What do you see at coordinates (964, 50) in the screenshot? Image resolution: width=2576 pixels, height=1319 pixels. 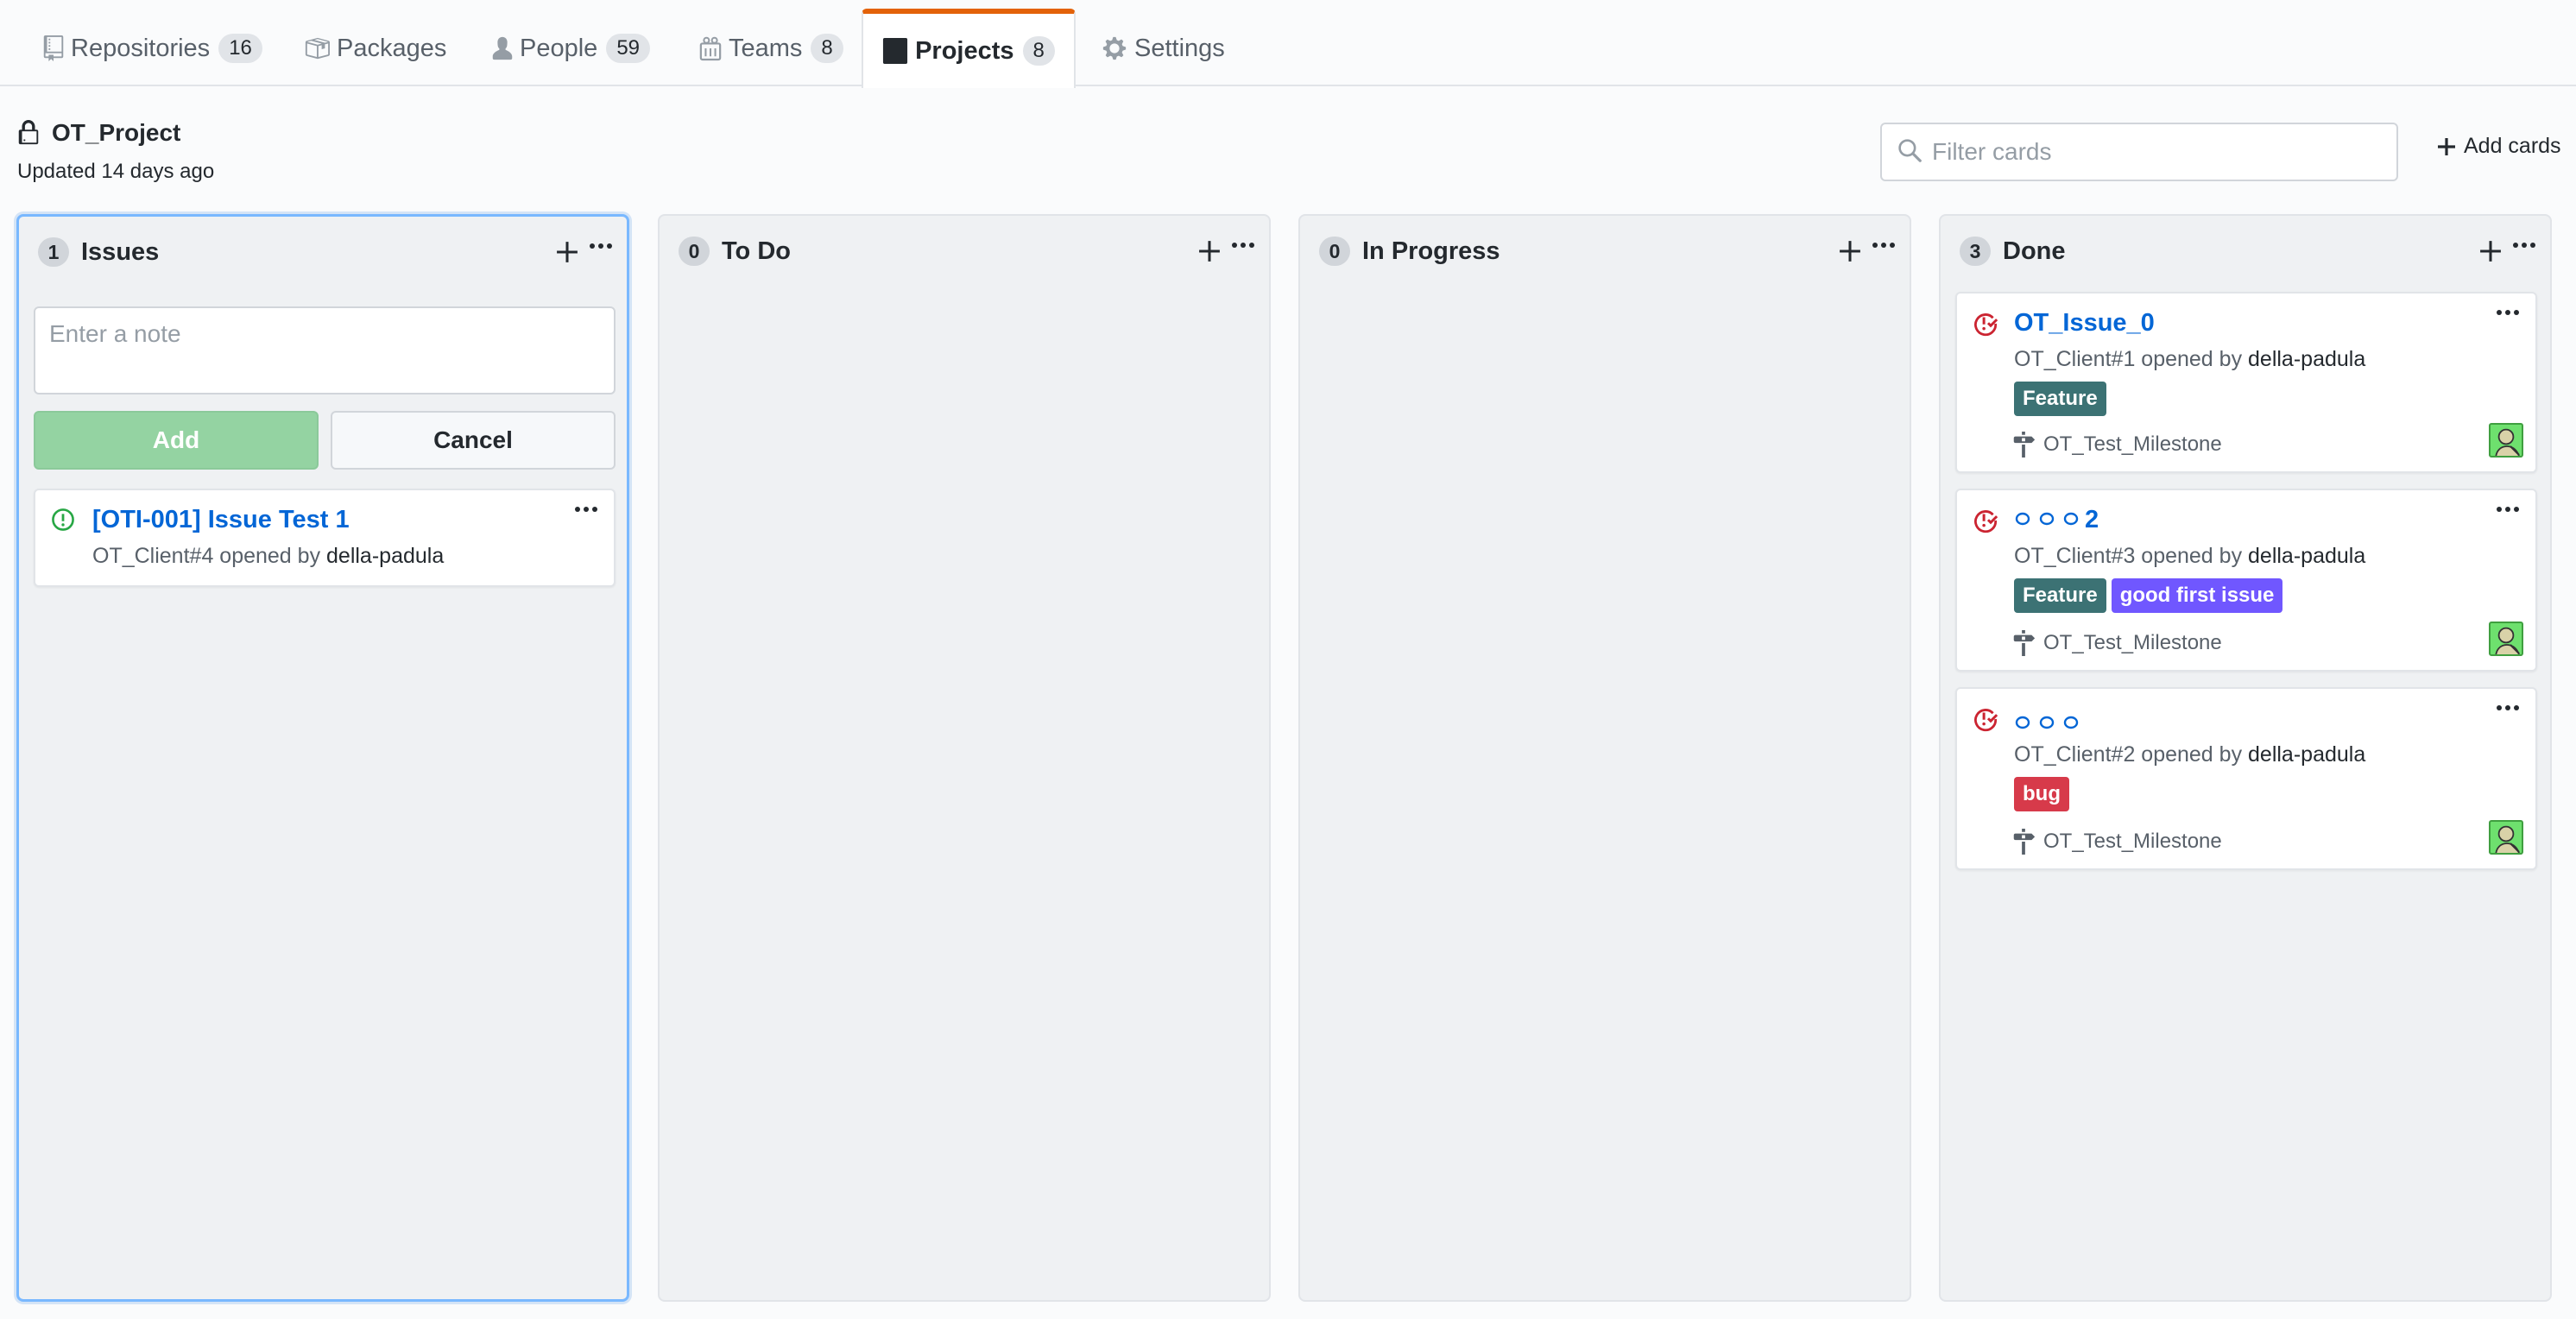 I see `tab-label: Projects` at bounding box center [964, 50].